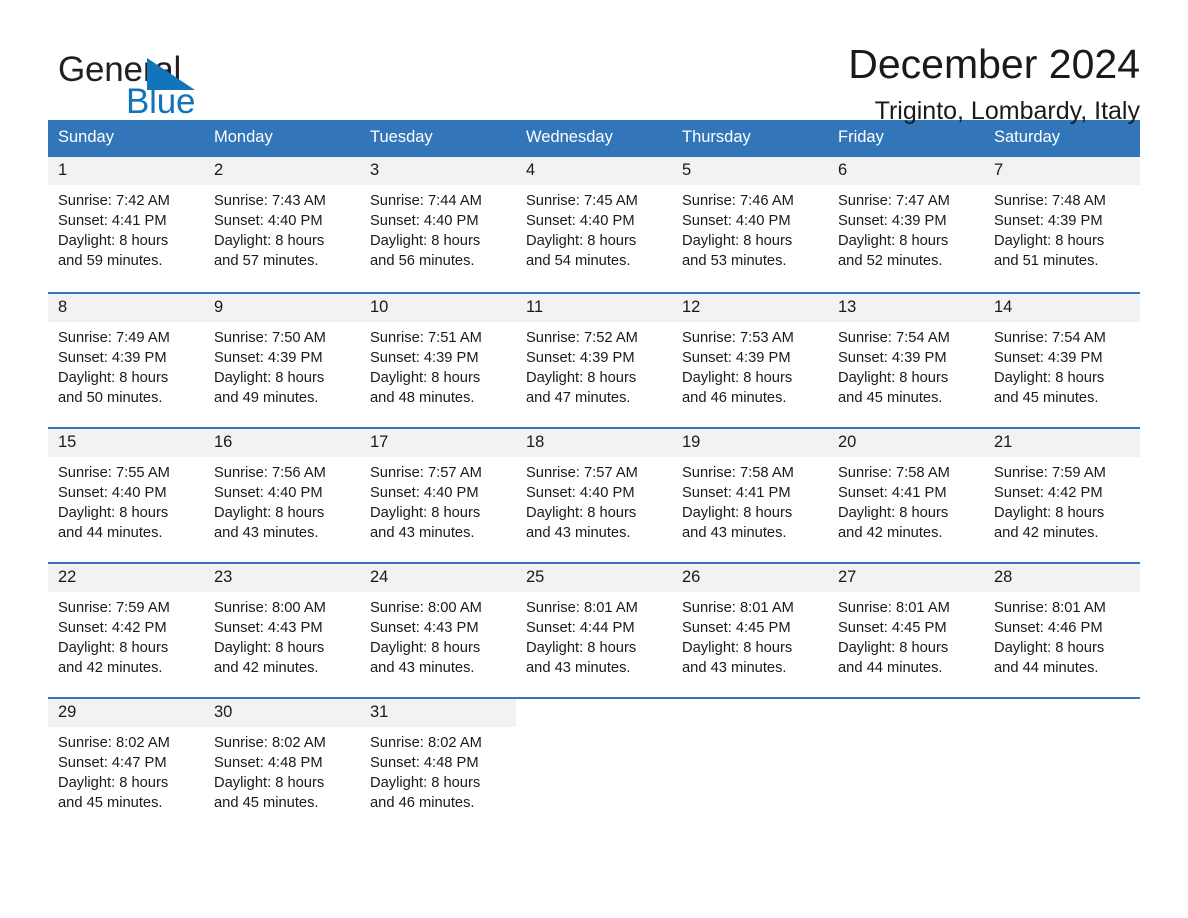 The image size is (1188, 918). I want to click on day-number: 6, so click(906, 170).